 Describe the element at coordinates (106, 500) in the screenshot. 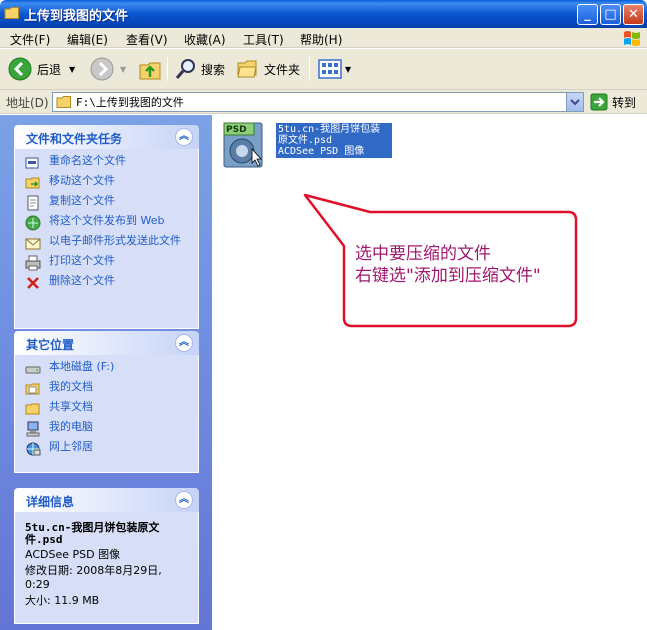

I see `details-panel-header: 详细信息 ︽` at that location.